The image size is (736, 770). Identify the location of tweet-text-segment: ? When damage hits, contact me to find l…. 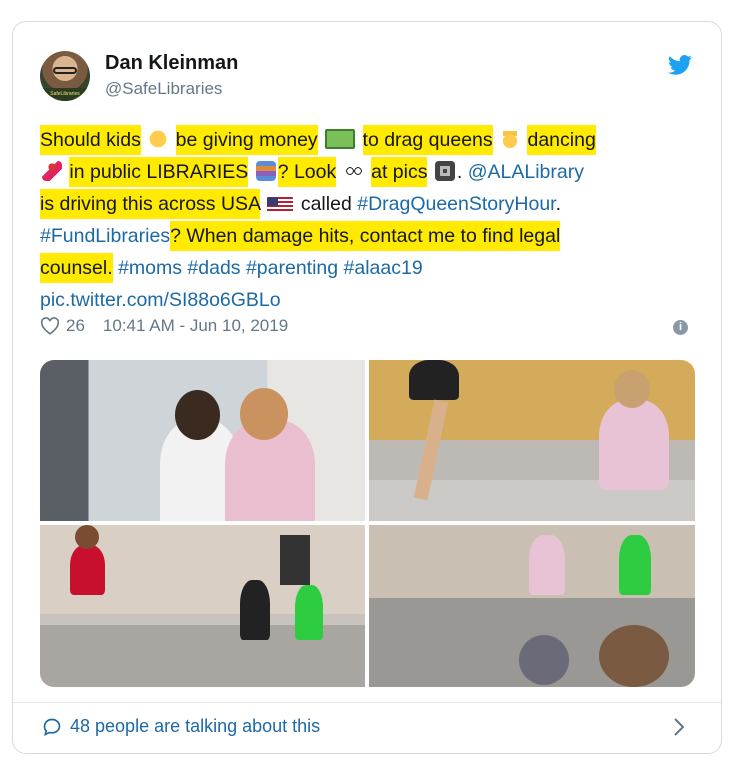
(365, 236).